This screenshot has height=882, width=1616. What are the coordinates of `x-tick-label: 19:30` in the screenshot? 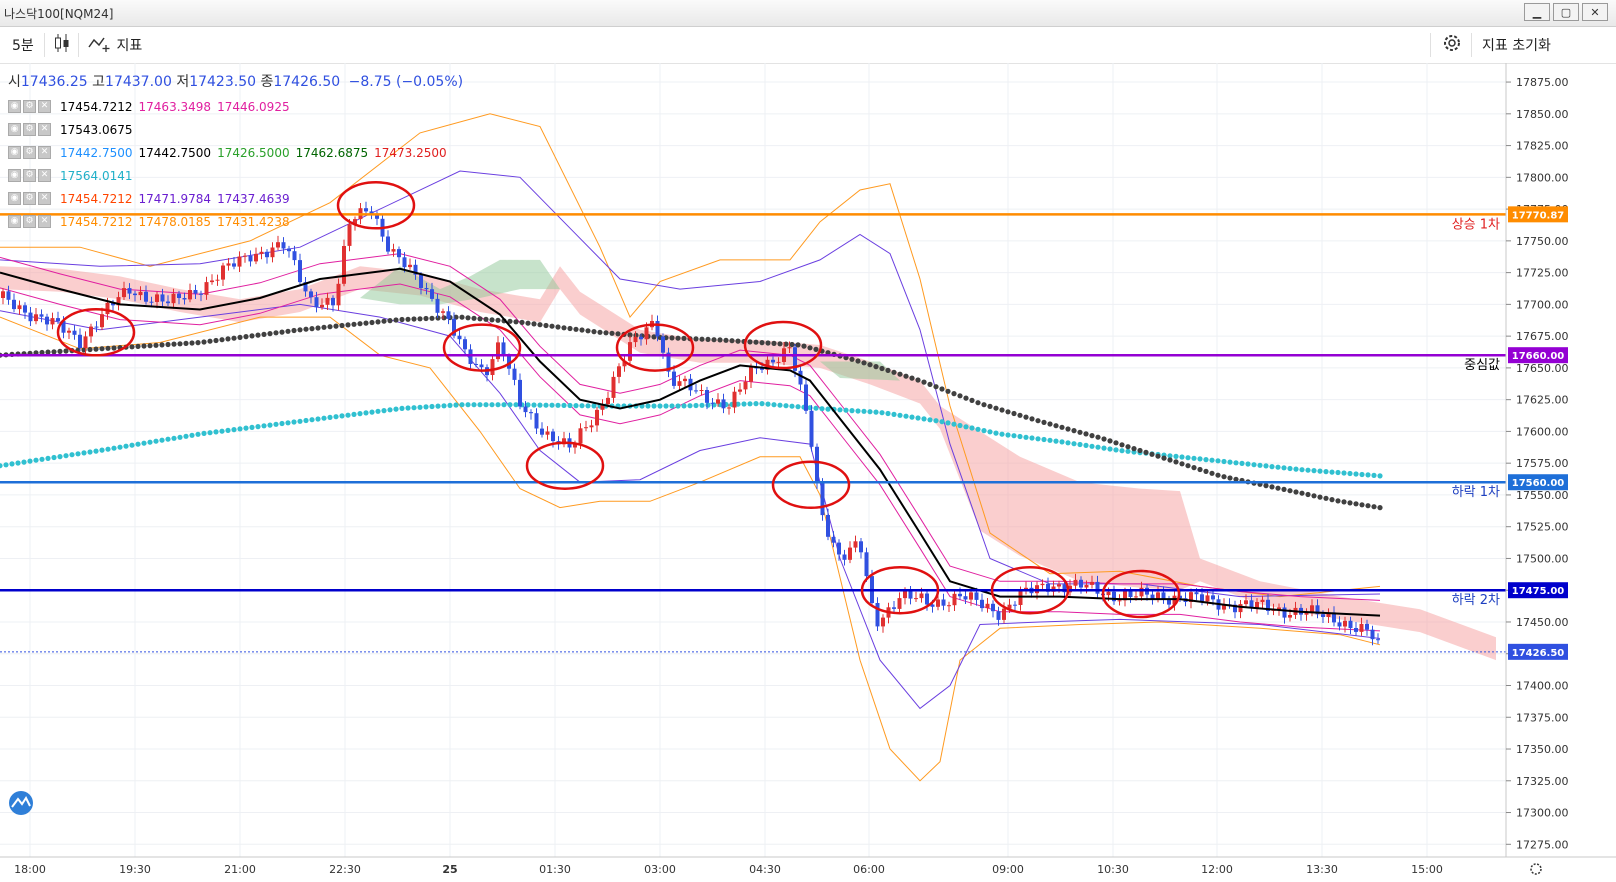 It's located at (135, 869).